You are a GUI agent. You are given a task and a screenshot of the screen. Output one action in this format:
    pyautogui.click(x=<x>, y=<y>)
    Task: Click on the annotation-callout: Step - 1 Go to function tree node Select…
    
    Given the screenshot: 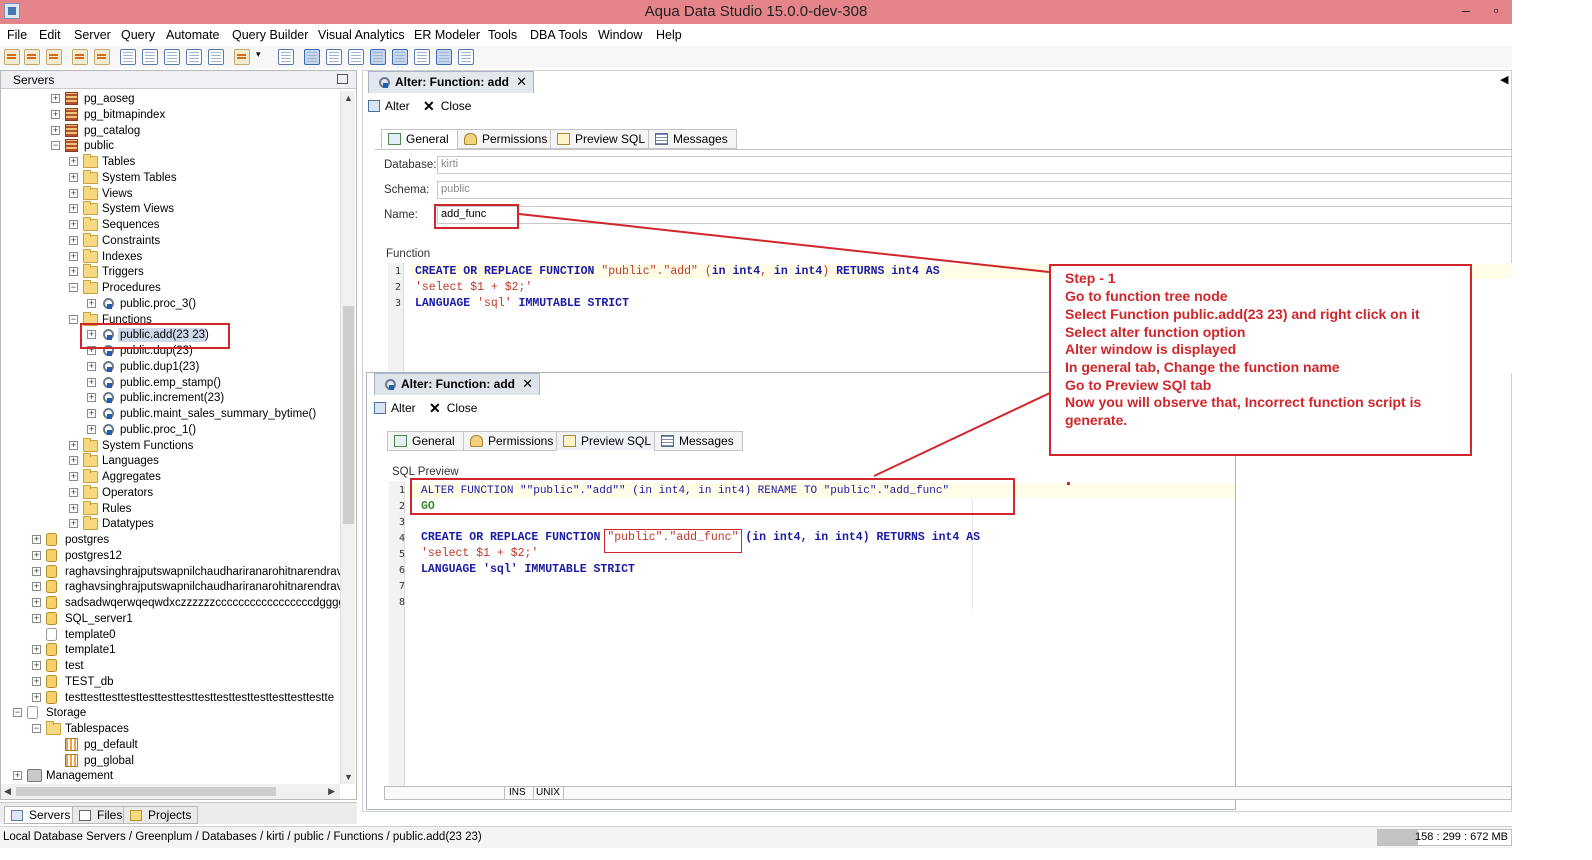 What is the action you would take?
    pyautogui.click(x=1260, y=360)
    